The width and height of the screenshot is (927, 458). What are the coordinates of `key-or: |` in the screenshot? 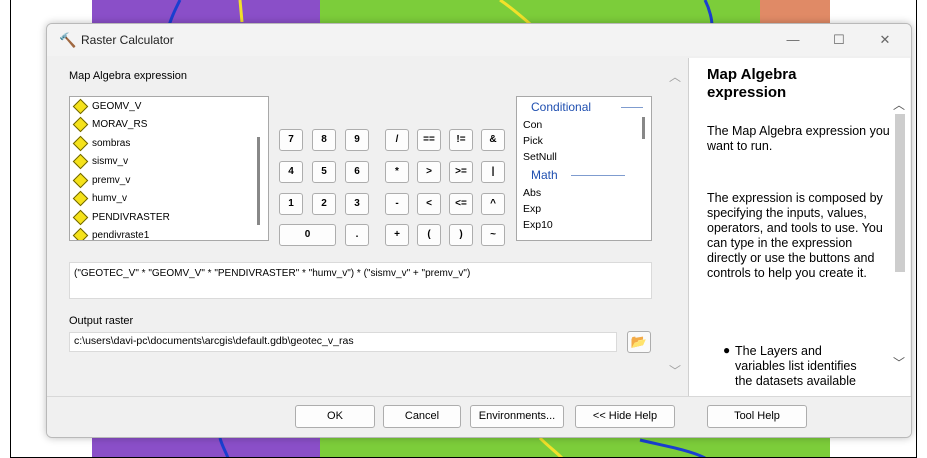 It's located at (493, 172).